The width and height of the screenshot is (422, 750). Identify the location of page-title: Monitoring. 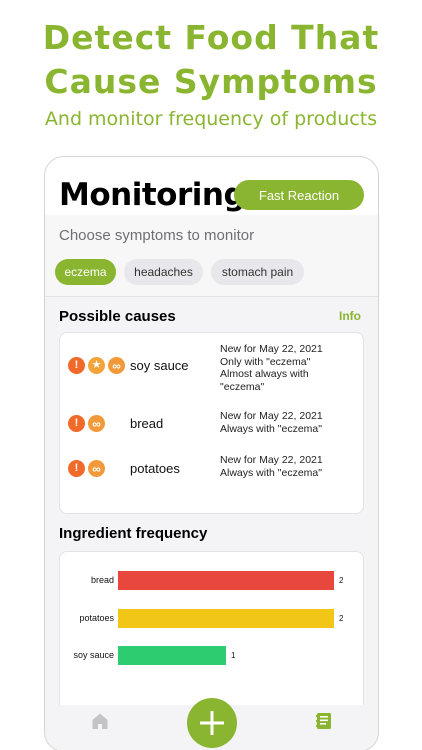
(152, 195).